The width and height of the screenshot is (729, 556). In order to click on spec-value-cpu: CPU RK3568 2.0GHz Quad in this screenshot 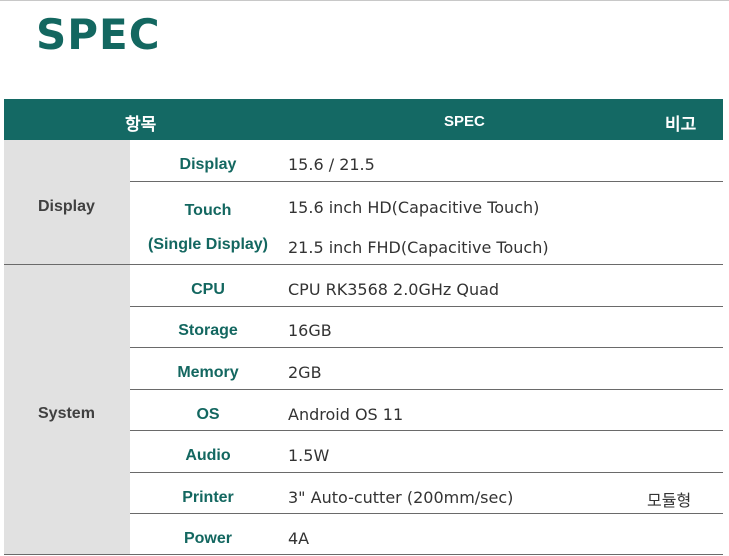, I will do `click(394, 289)`.